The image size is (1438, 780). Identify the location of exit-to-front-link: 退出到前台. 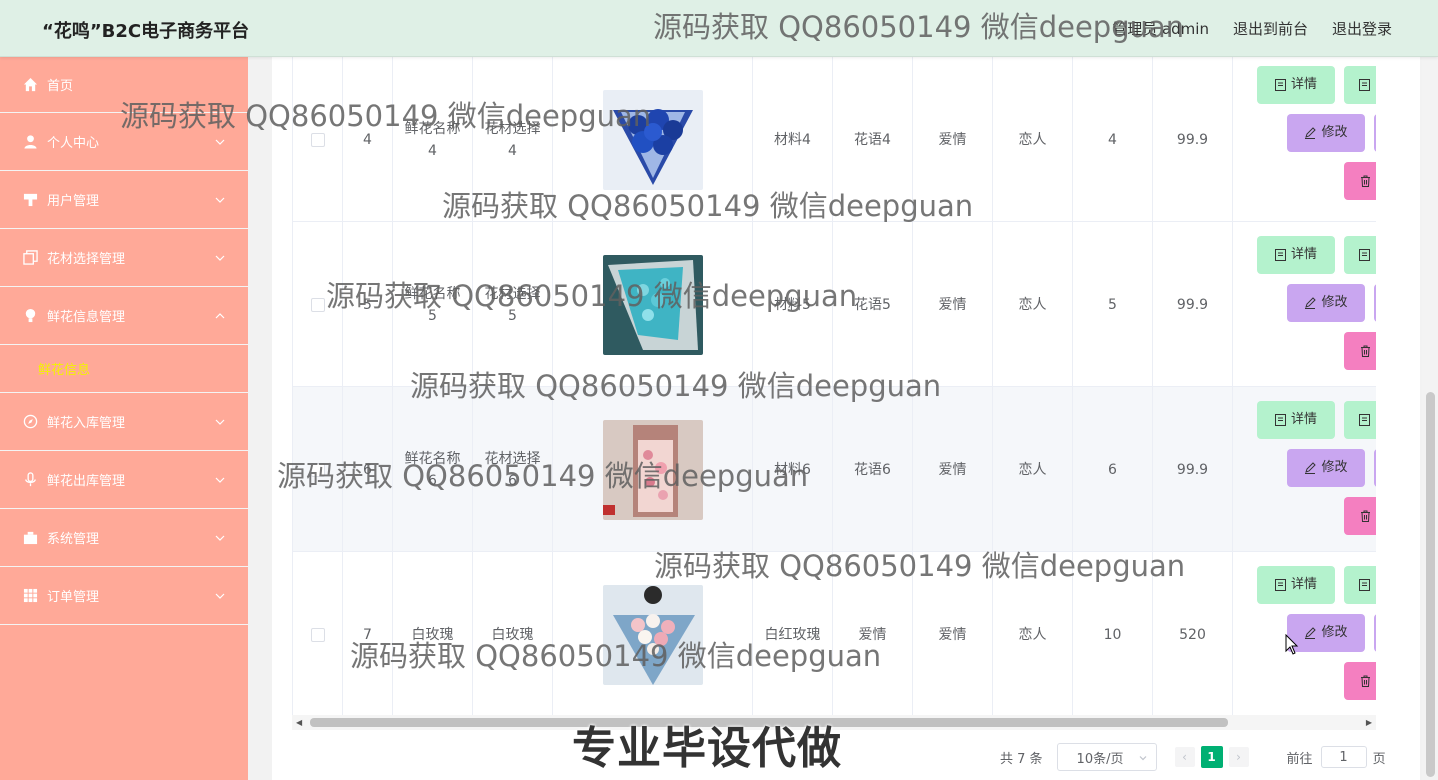
(1270, 28).